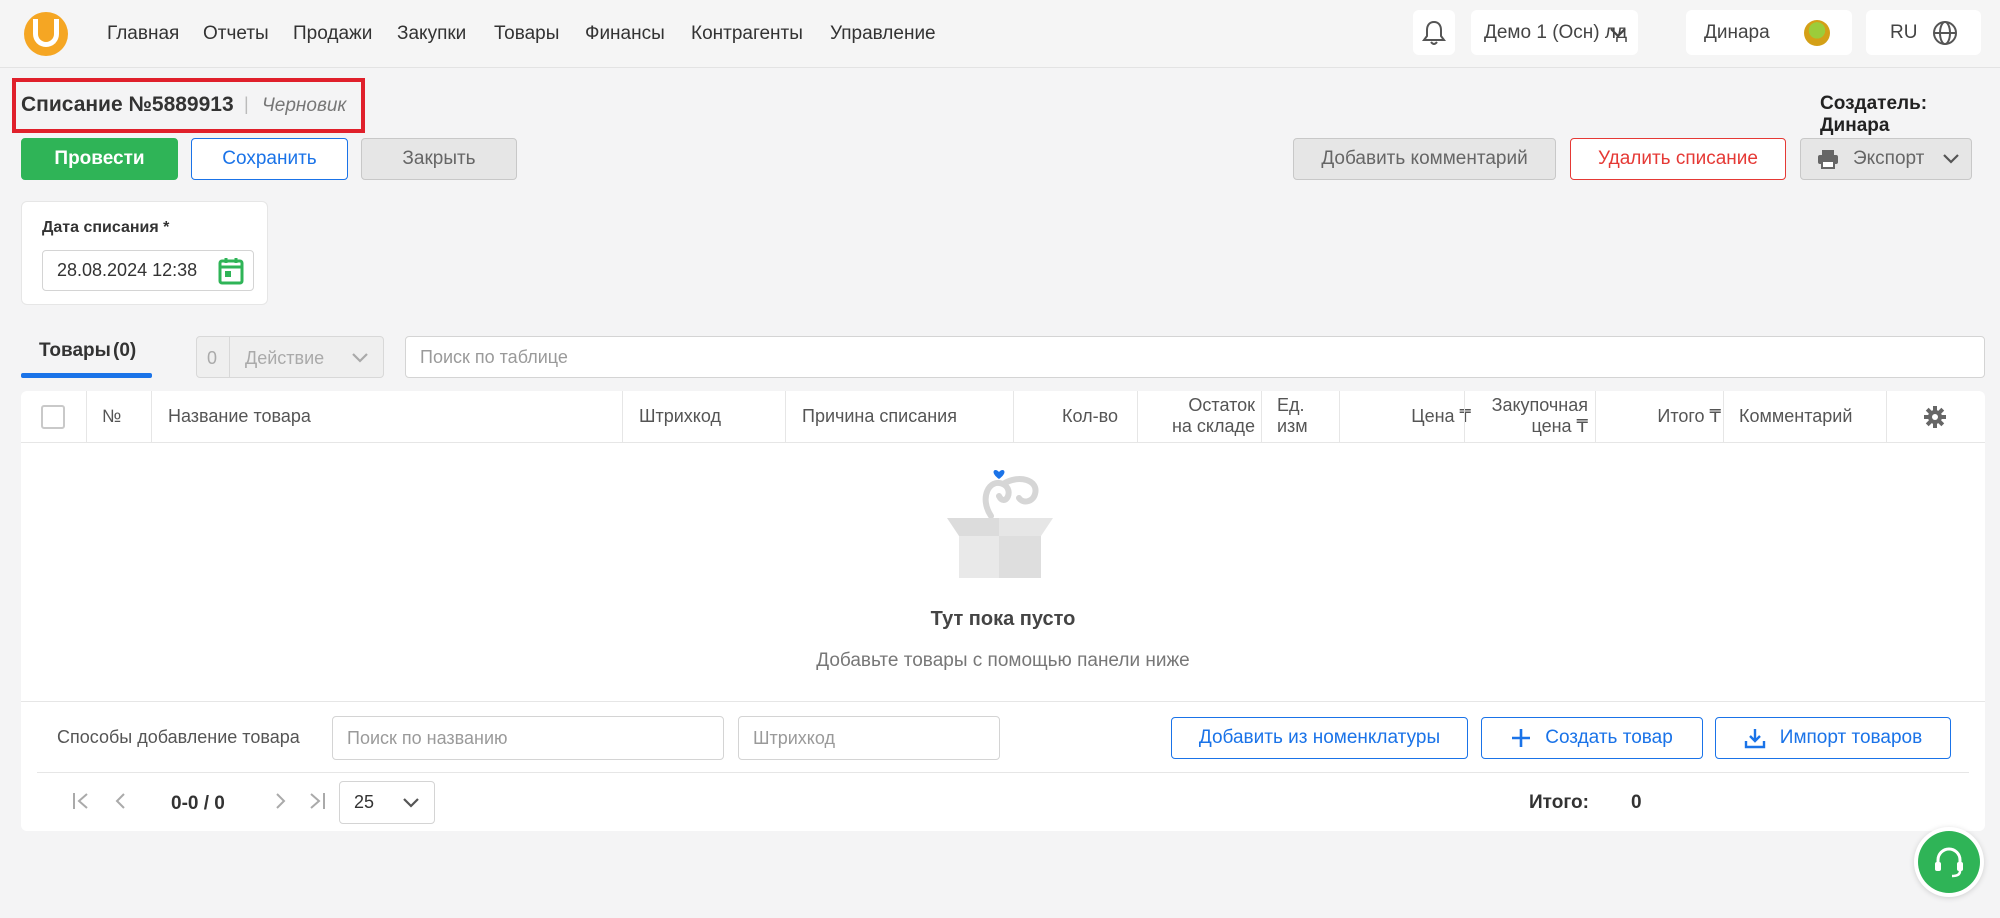  Describe the element at coordinates (125, 350) in the screenshot. I see `tab-goods-count: (0)` at that location.